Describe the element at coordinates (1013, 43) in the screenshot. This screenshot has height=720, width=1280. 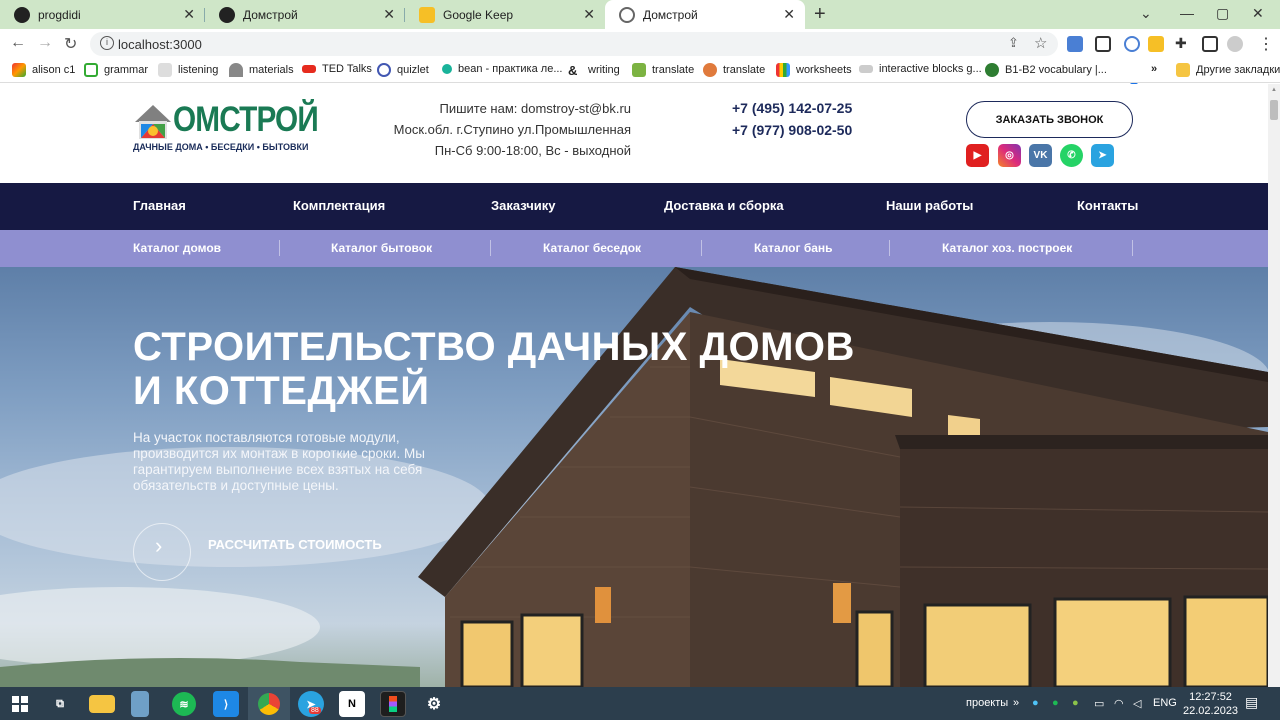
I see `share-icon: ⇪` at that location.